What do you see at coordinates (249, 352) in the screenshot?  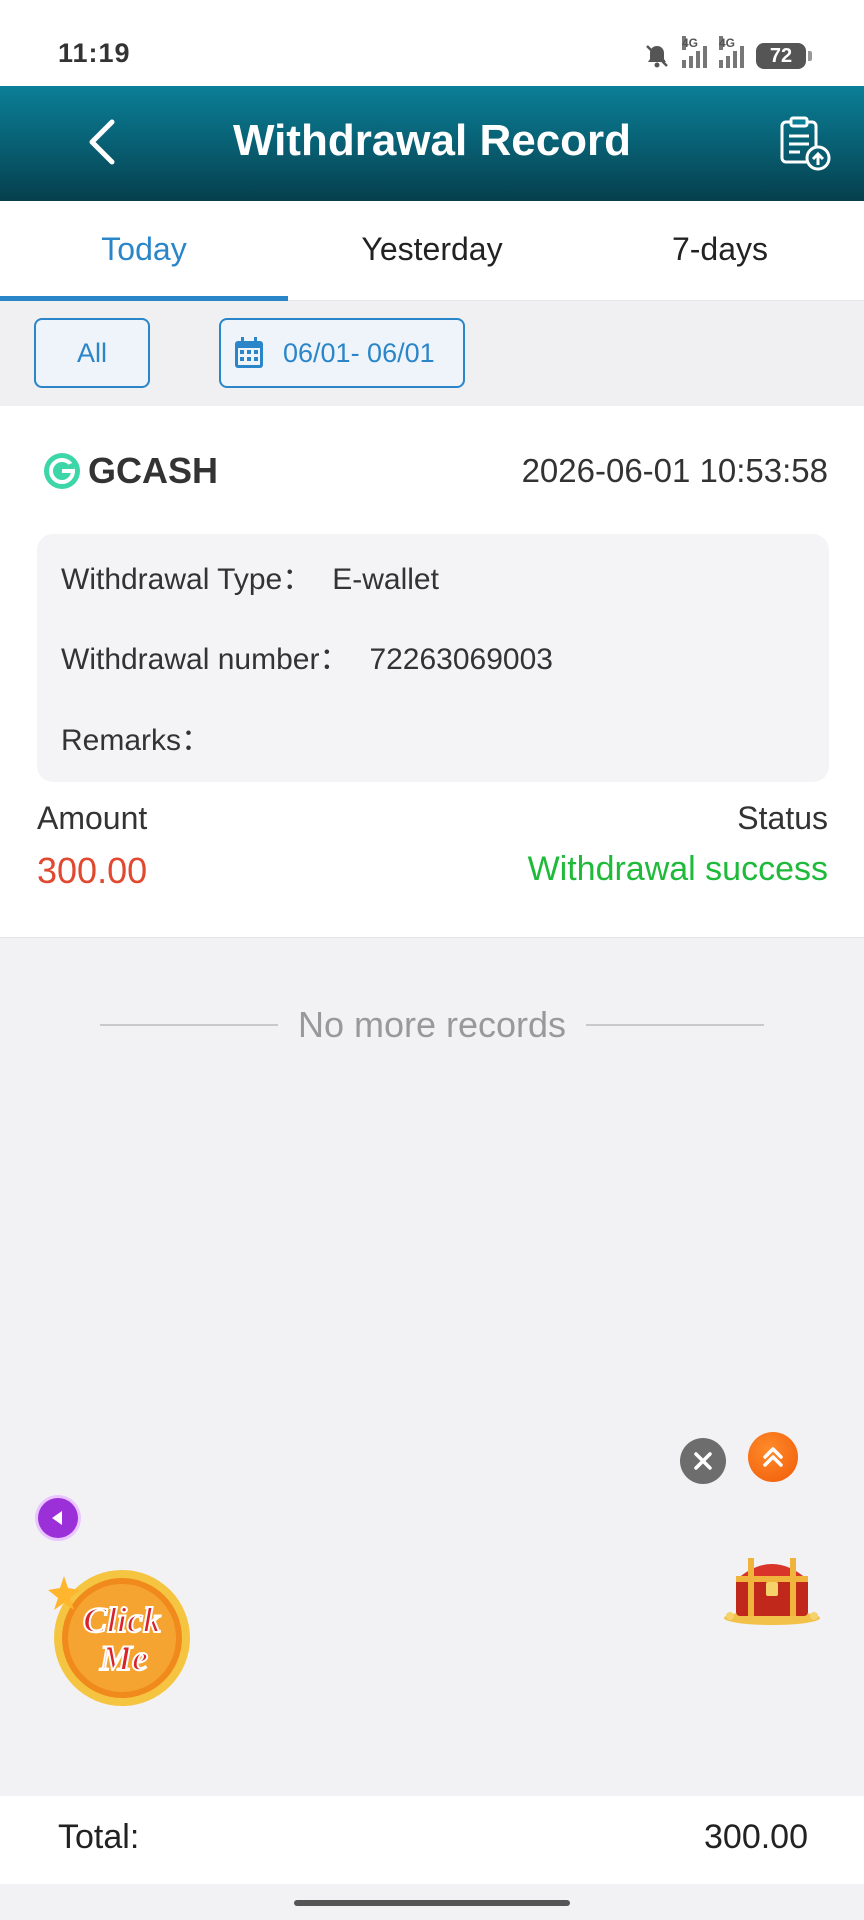 I see `calendar-icon` at bounding box center [249, 352].